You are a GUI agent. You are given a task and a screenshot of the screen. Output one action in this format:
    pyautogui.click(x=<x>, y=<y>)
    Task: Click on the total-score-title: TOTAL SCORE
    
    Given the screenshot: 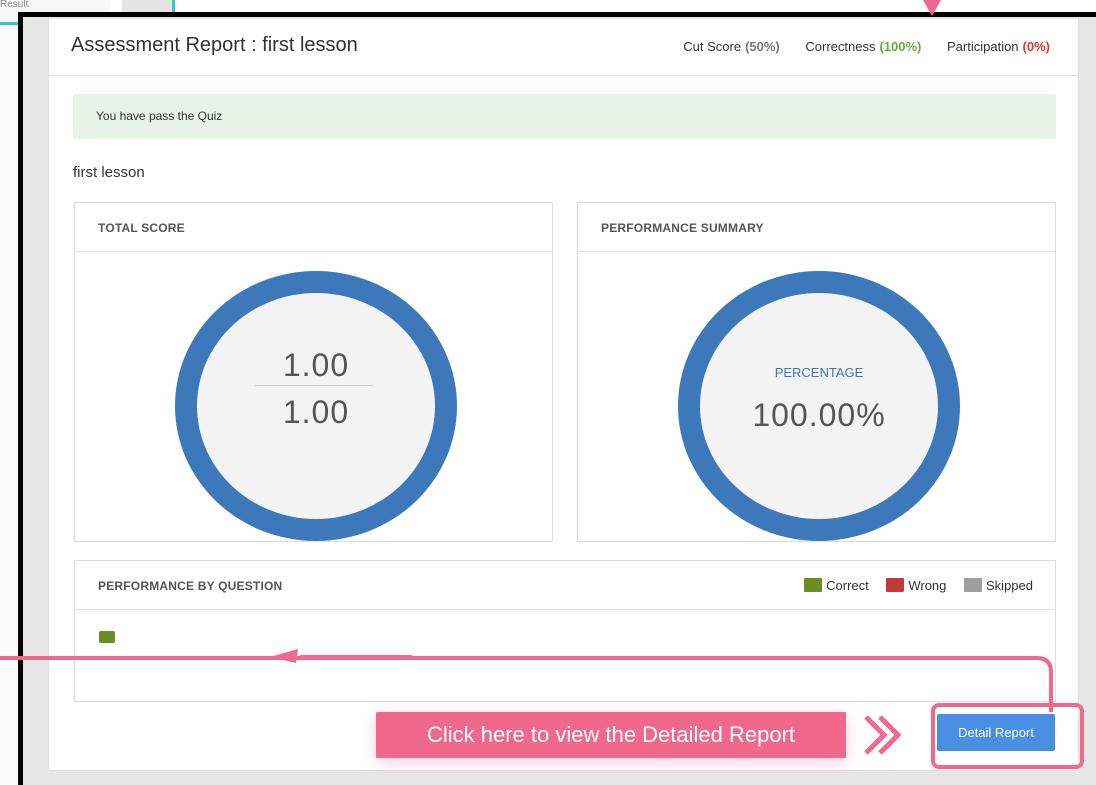 What is the action you would take?
    pyautogui.click(x=141, y=228)
    